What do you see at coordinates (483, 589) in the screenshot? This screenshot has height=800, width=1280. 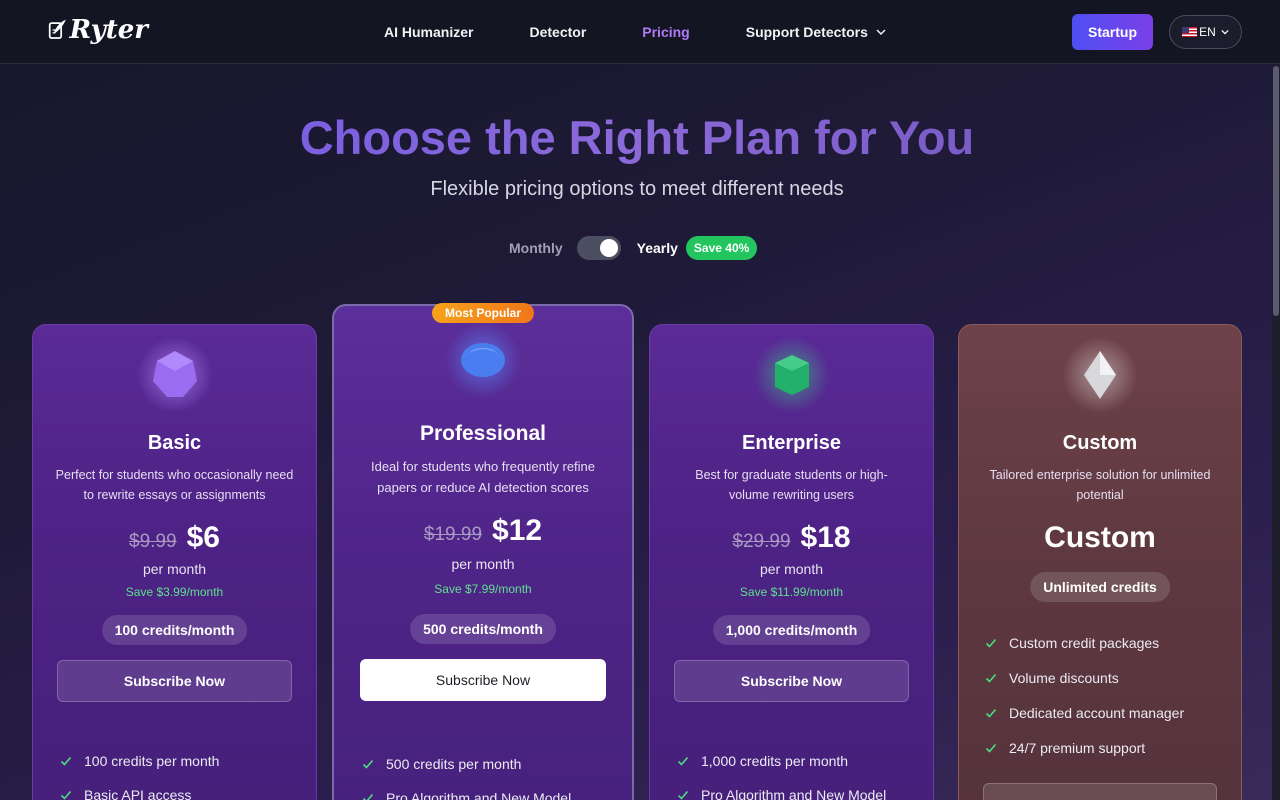 I see `savings-text: Save $7.99/month` at bounding box center [483, 589].